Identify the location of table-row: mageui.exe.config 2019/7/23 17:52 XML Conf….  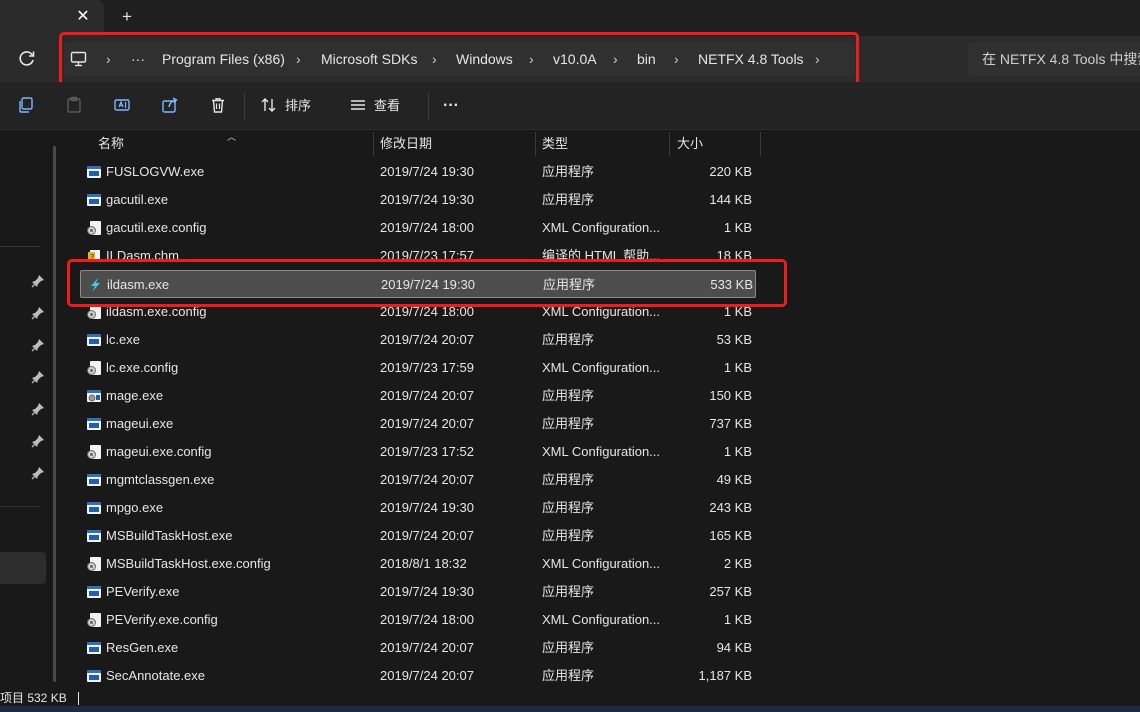
(418, 452).